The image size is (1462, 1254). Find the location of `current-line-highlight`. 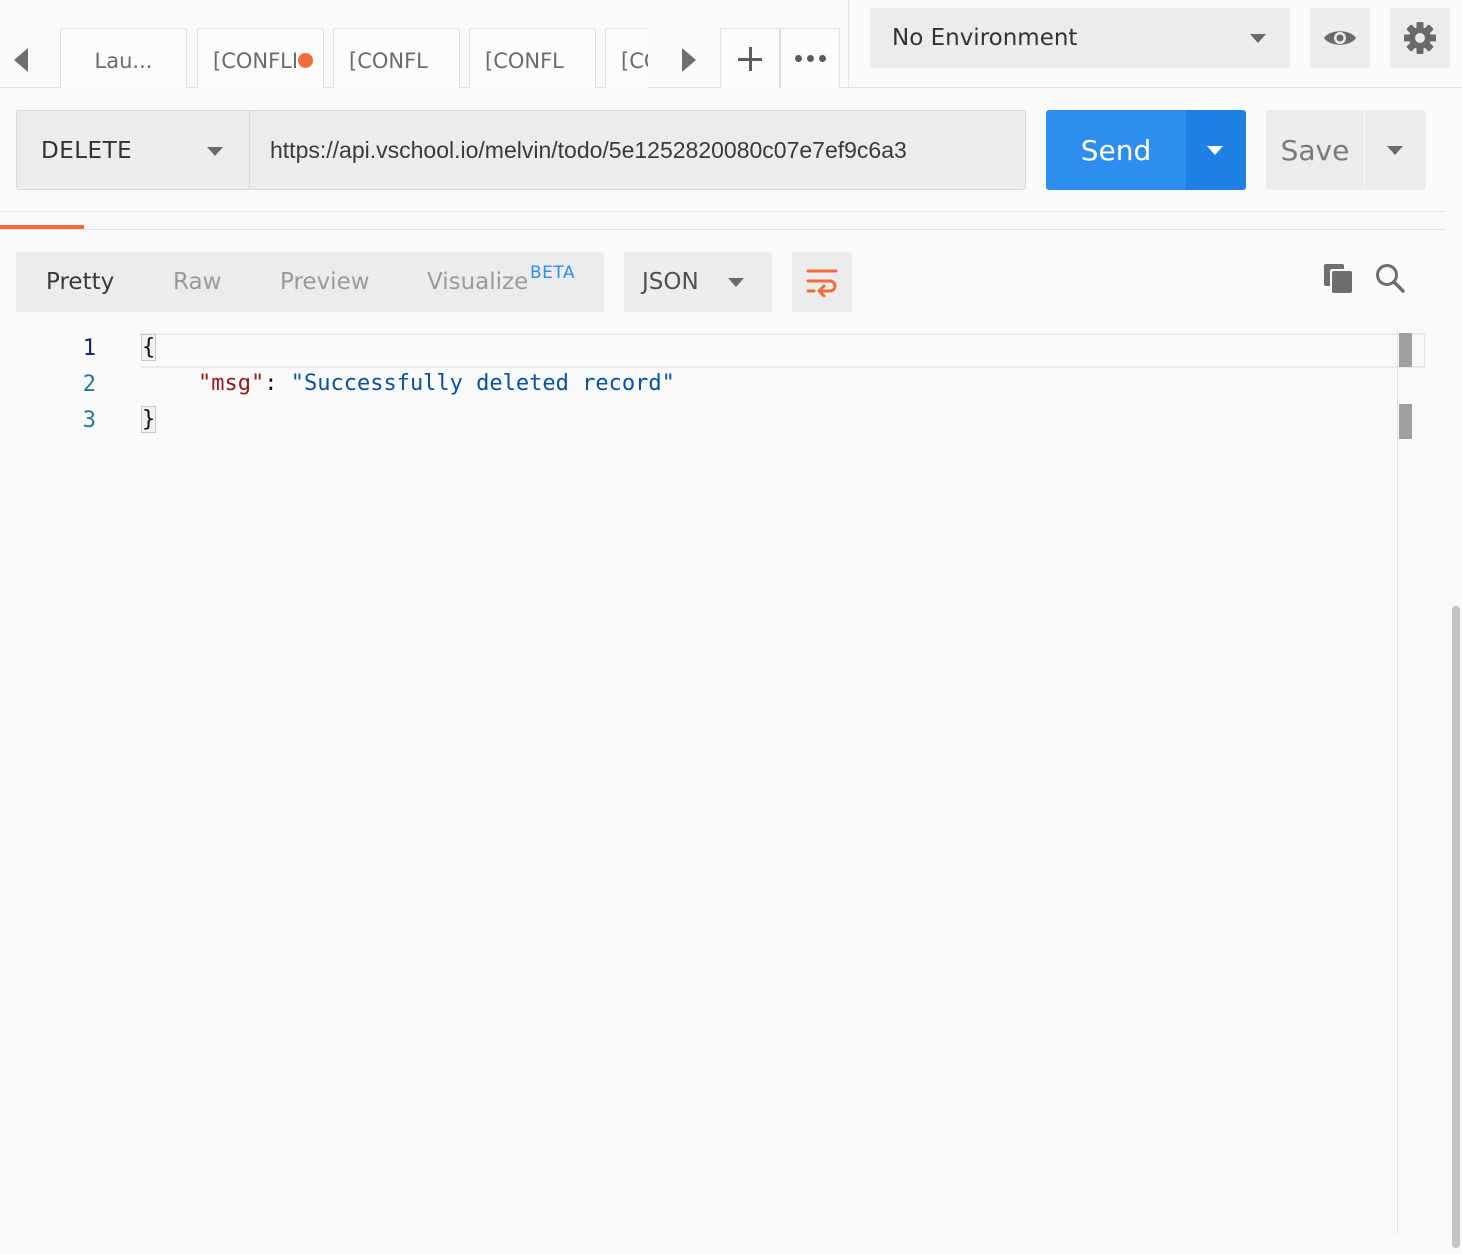

current-line-highlight is located at coordinates (783, 350).